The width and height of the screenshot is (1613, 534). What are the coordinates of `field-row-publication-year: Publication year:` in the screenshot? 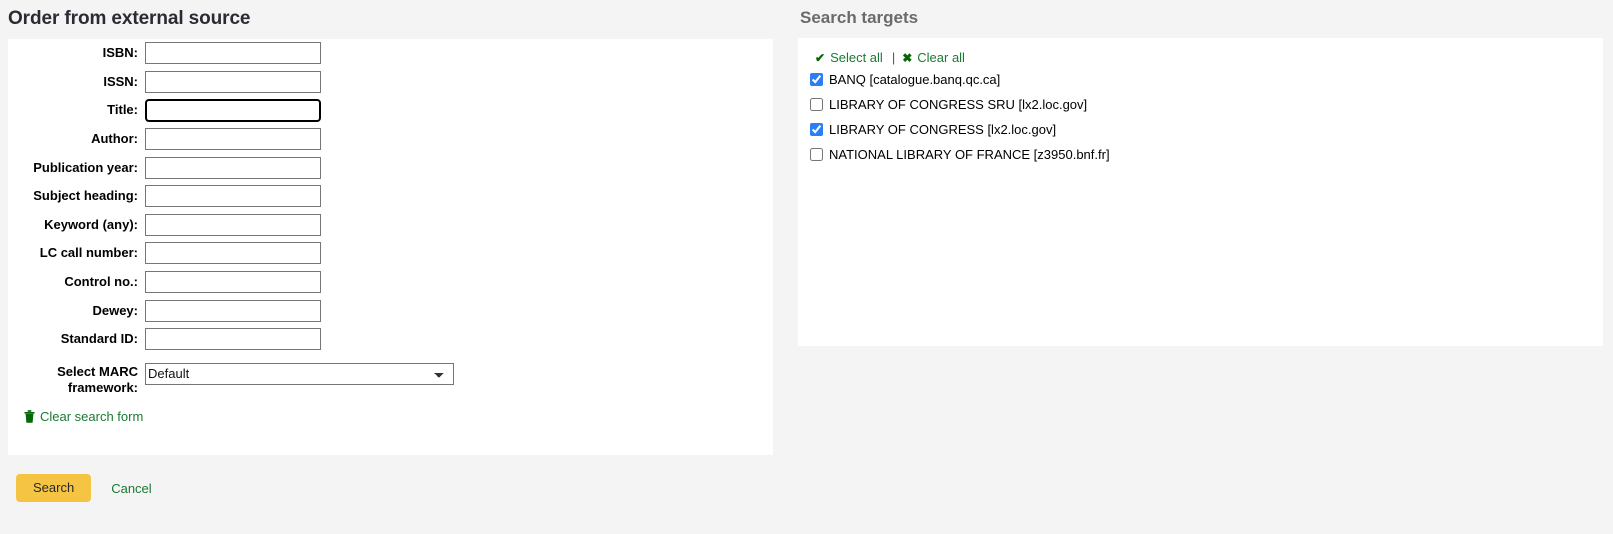 It's located at (390, 167).